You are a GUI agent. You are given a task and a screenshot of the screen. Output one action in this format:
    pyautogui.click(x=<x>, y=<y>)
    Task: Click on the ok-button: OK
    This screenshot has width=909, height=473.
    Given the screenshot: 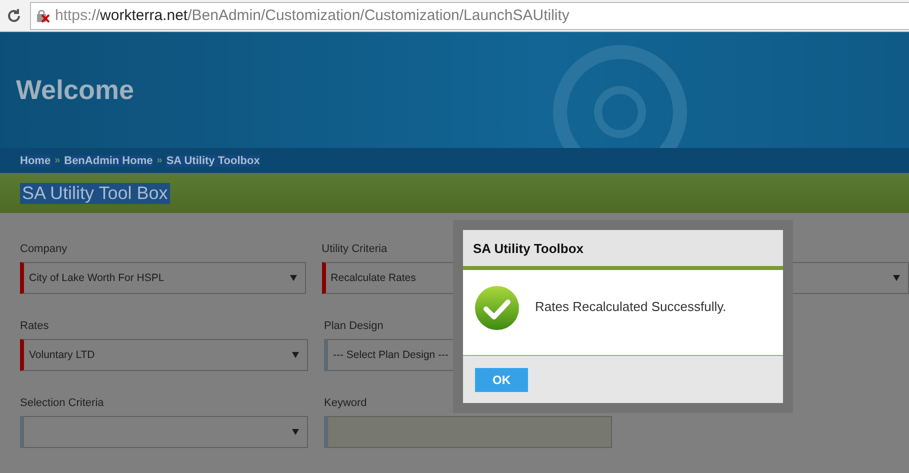 What is the action you would take?
    pyautogui.click(x=501, y=379)
    